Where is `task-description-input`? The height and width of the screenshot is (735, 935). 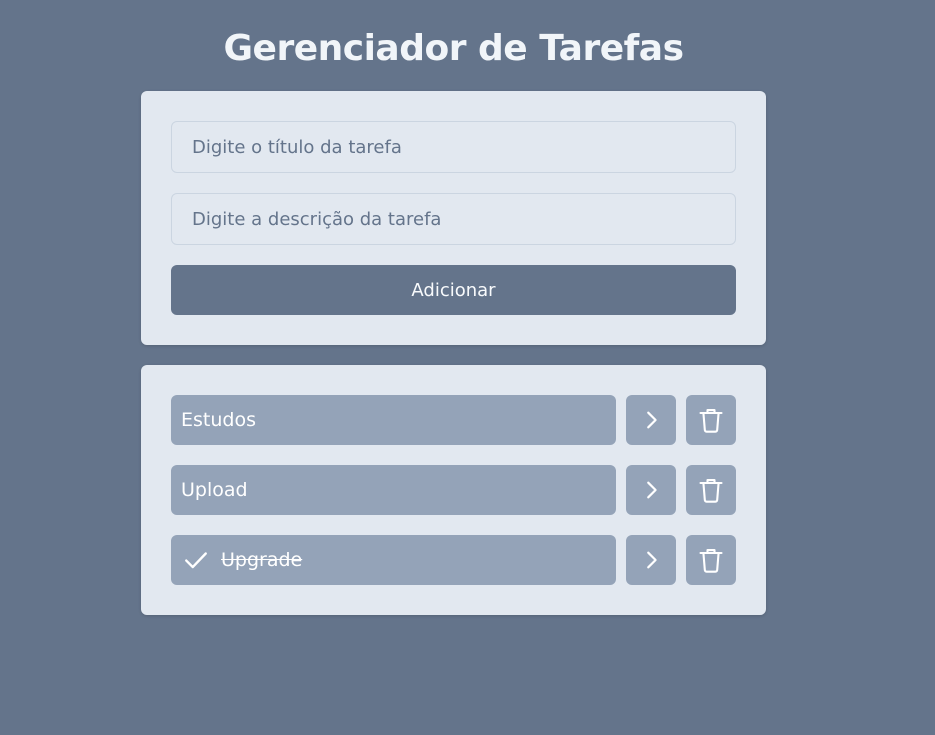 task-description-input is located at coordinates (453, 219).